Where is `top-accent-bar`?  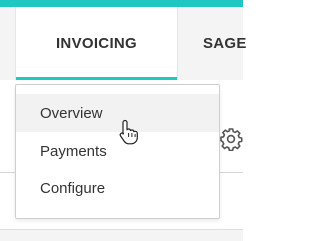
top-accent-bar is located at coordinates (121, 3).